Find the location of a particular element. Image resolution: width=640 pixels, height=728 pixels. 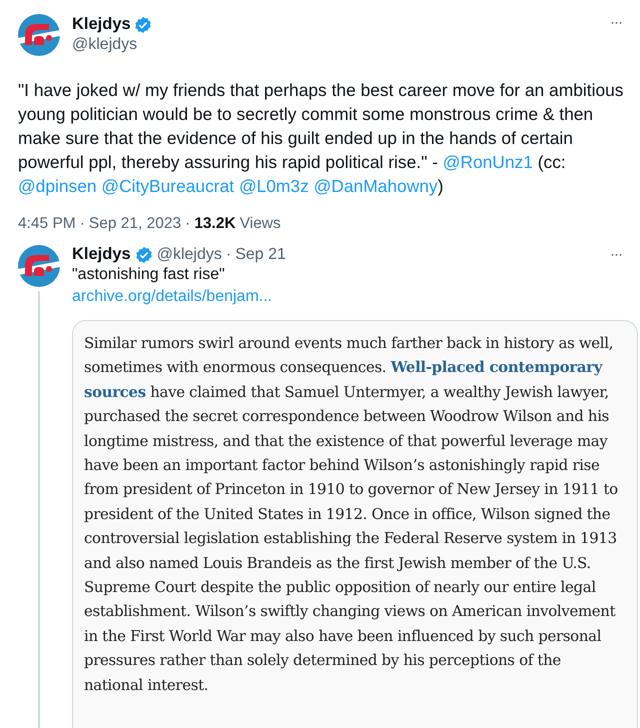

views-label: Views is located at coordinates (260, 224).